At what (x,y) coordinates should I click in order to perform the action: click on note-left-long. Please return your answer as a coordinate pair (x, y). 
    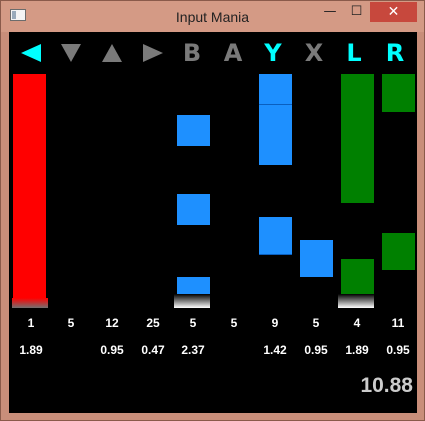
    Looking at the image, I should click on (29, 187).